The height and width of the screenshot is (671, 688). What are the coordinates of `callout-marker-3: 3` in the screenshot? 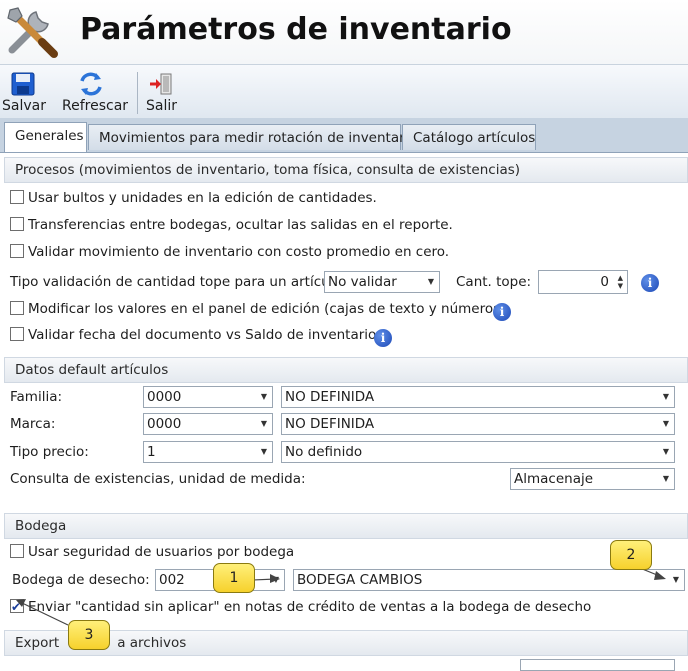 It's located at (89, 635).